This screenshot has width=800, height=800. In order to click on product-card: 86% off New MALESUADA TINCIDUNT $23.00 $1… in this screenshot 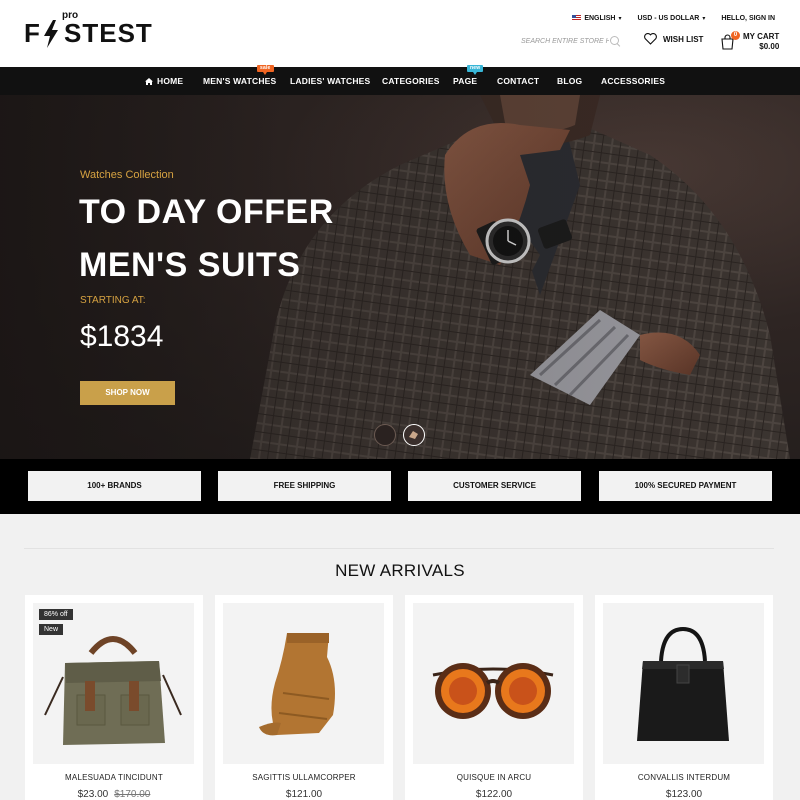, I will do `click(114, 697)`.